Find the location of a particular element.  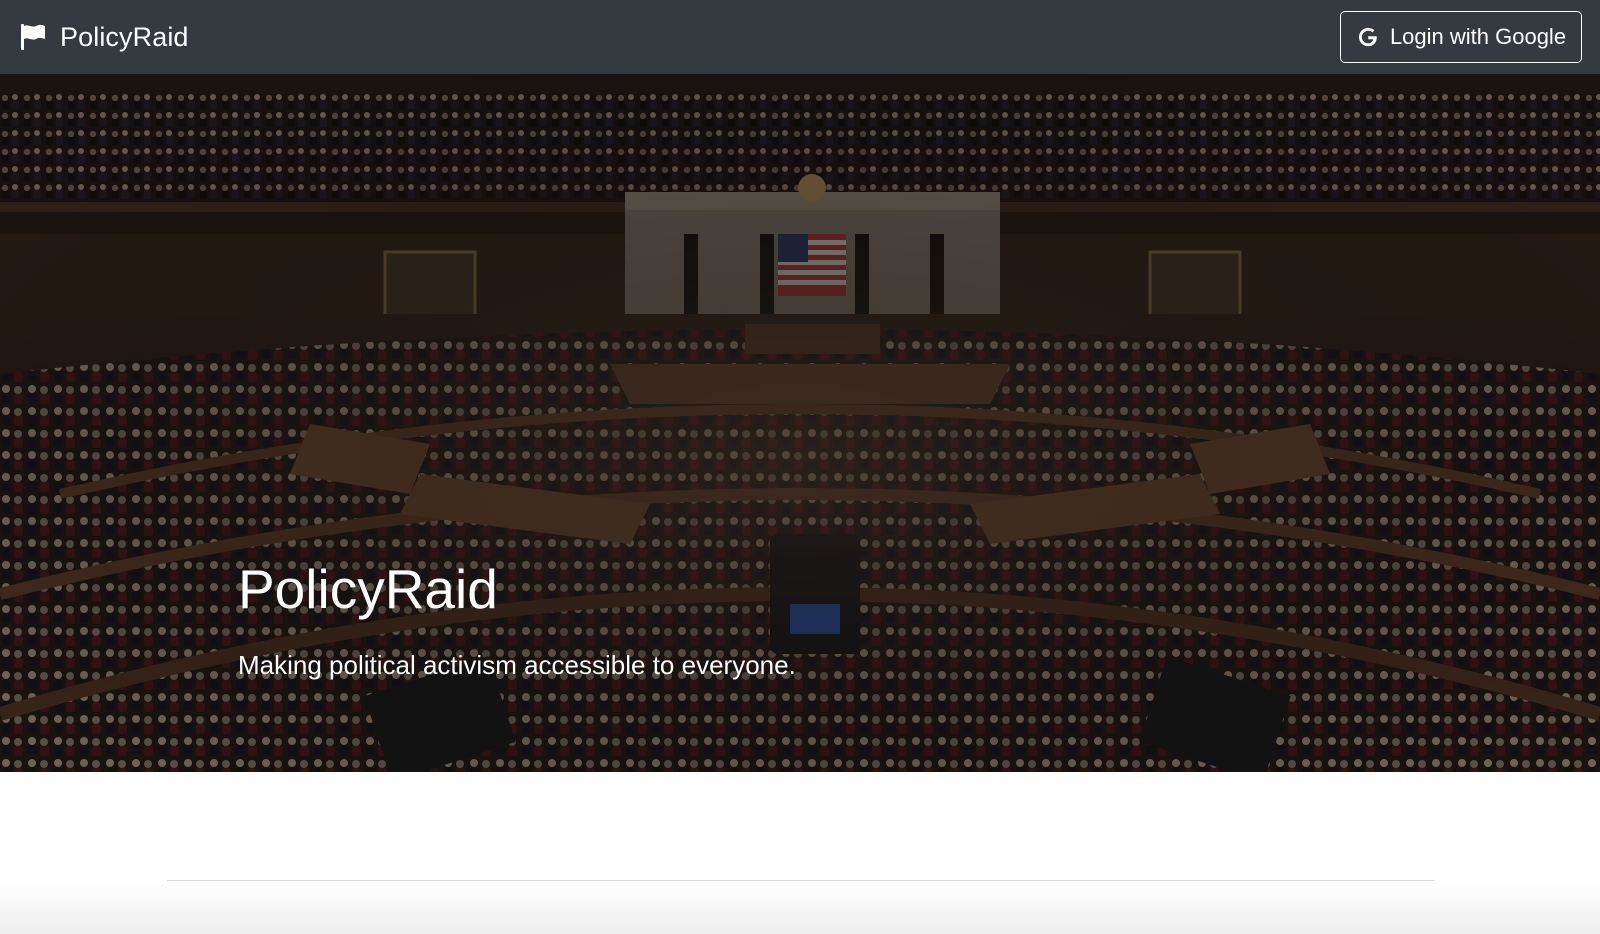

login-label: Login with Google is located at coordinates (1478, 36).